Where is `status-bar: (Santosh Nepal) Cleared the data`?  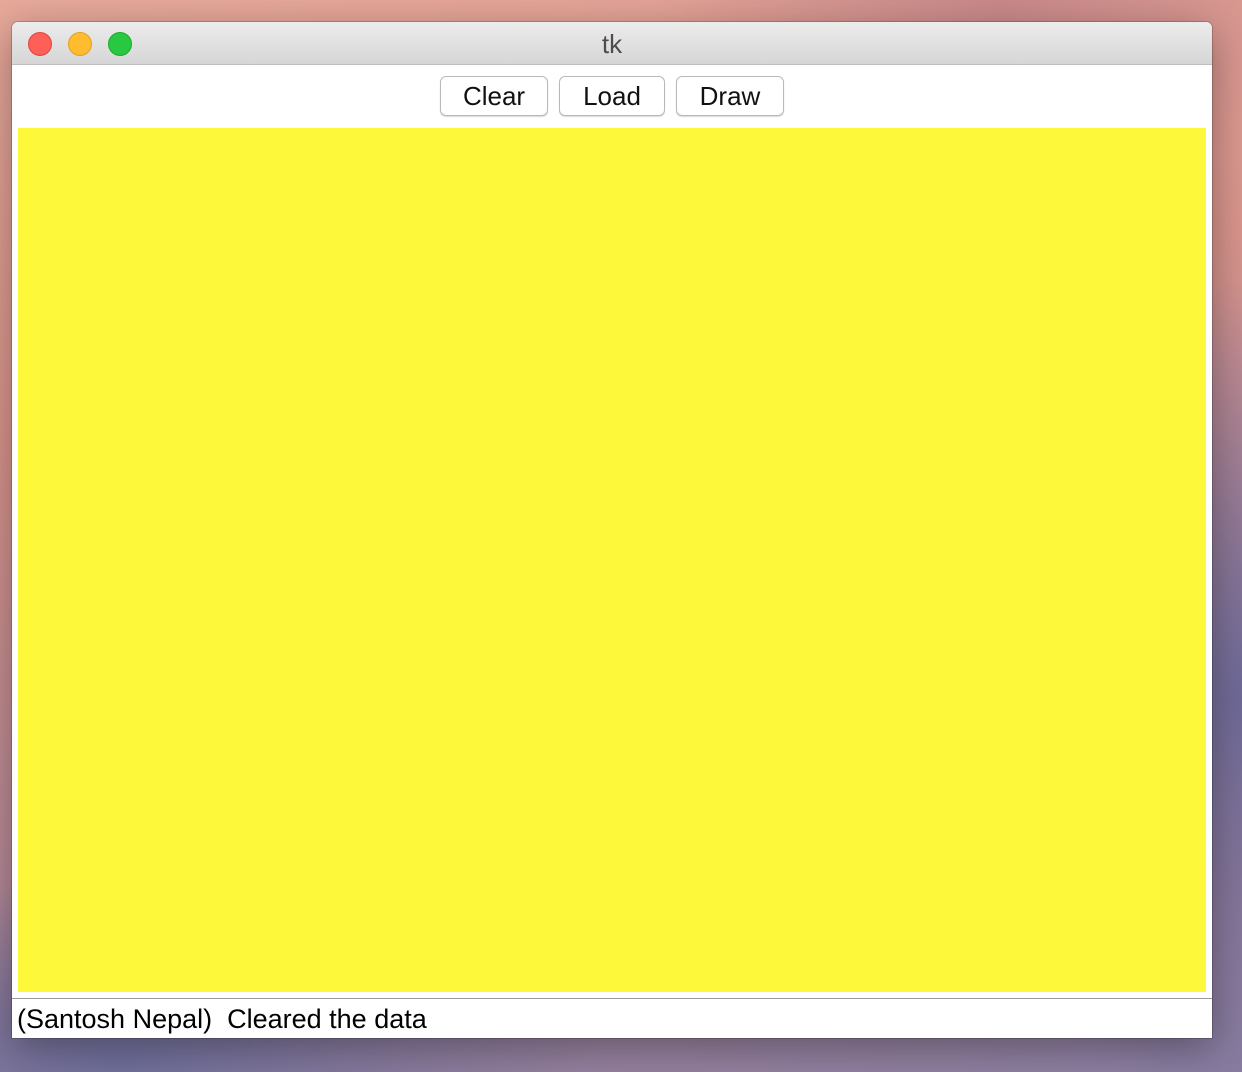
status-bar: (Santosh Nepal) Cleared the data is located at coordinates (612, 1018).